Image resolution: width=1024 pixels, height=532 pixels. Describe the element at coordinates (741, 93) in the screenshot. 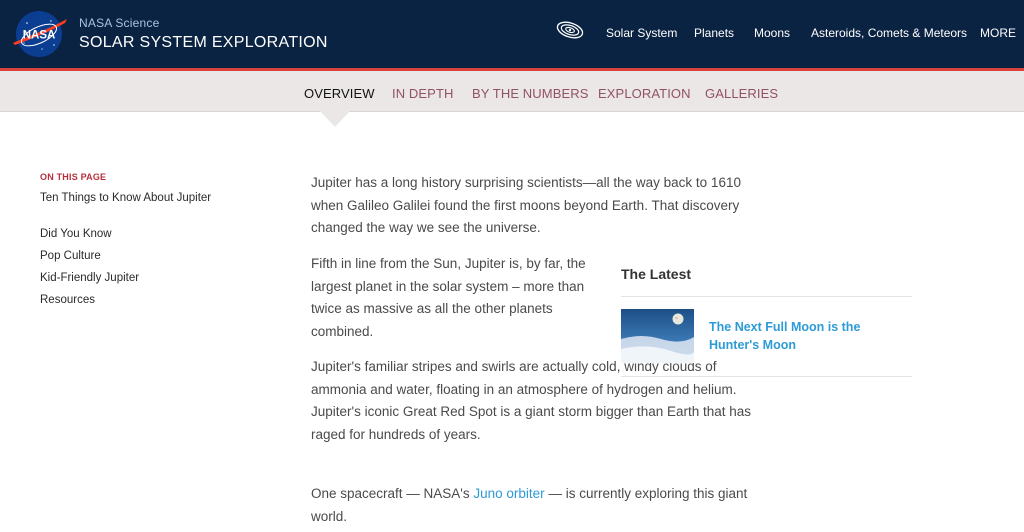

I see `tab-galleries: GALLERIES` at that location.